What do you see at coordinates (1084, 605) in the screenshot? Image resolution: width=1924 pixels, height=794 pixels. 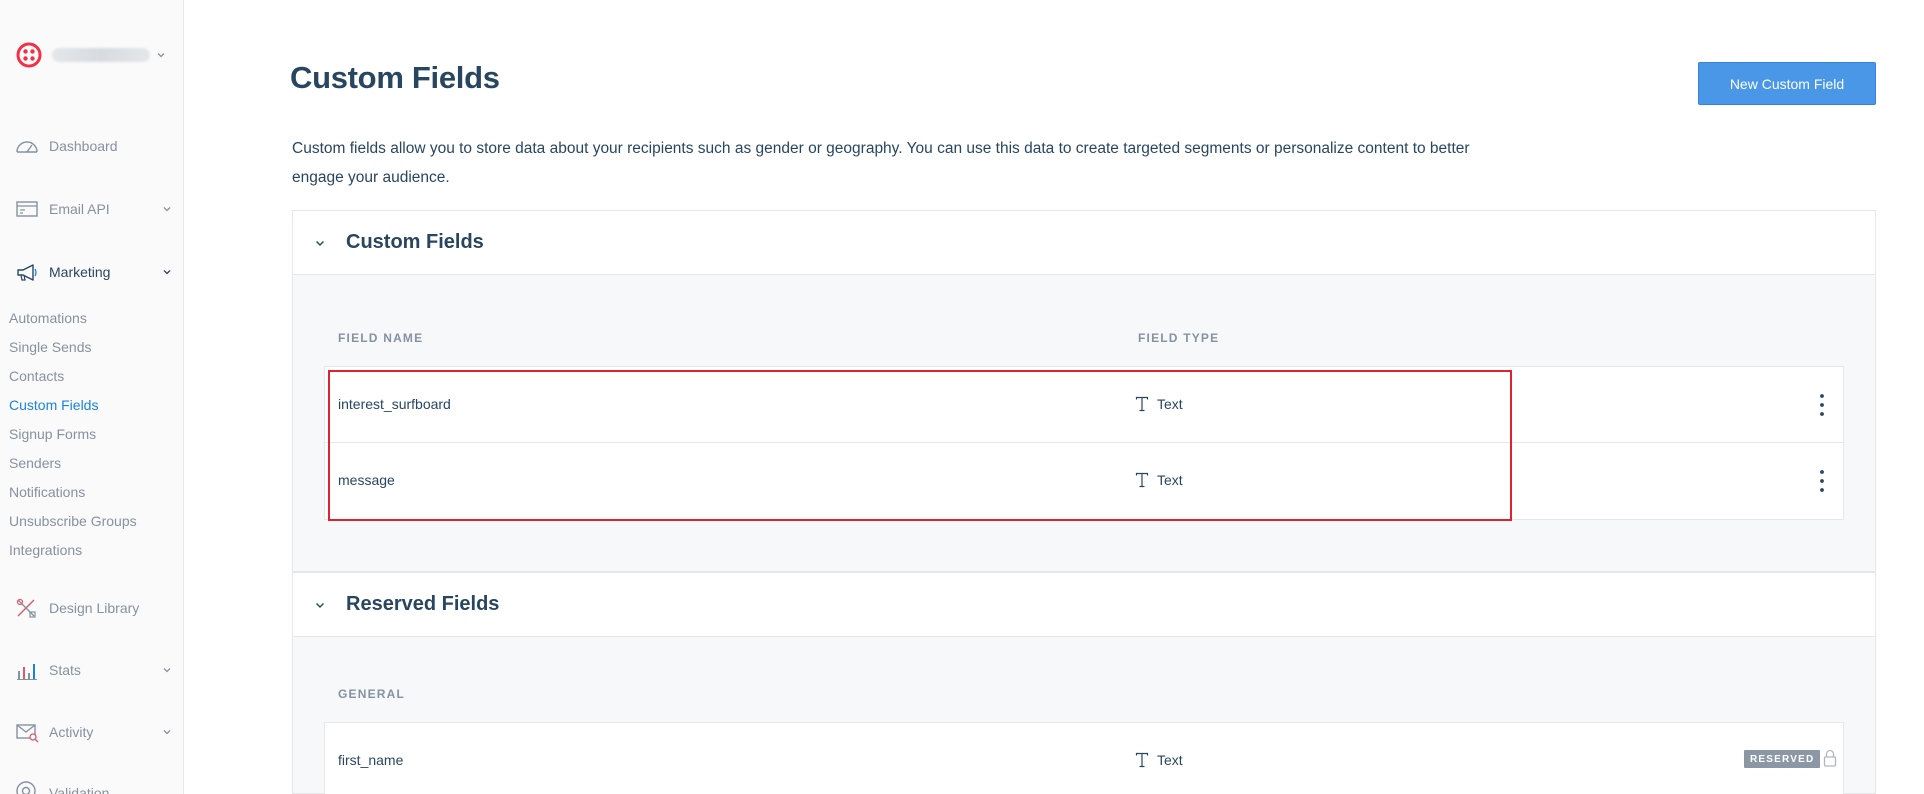 I see `reserved-fields-panel-header: Reserved Fields` at bounding box center [1084, 605].